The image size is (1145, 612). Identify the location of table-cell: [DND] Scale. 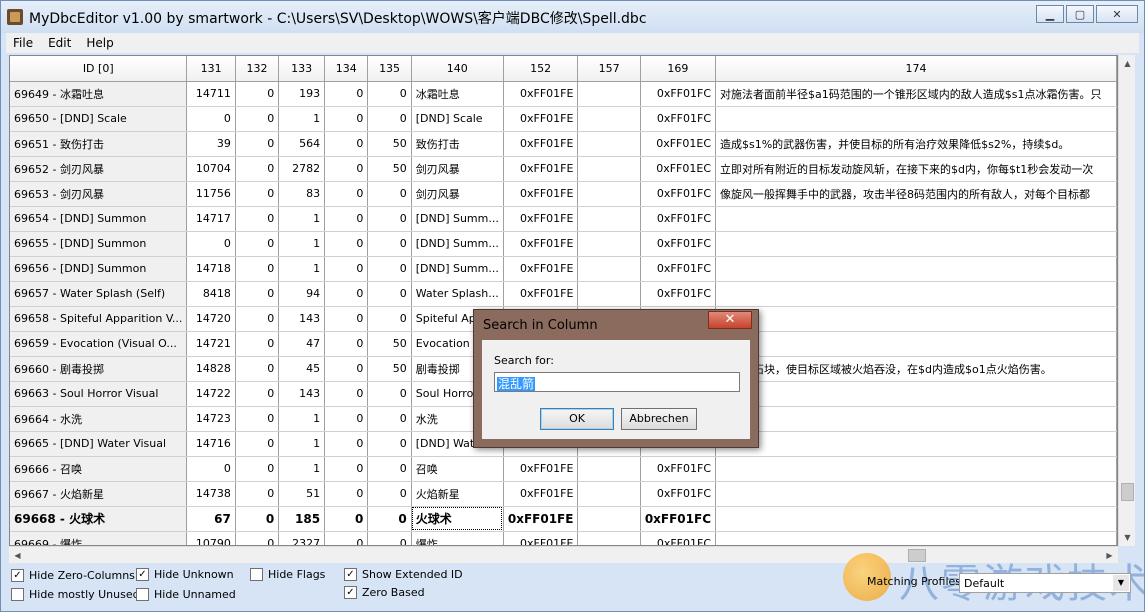
(457, 119).